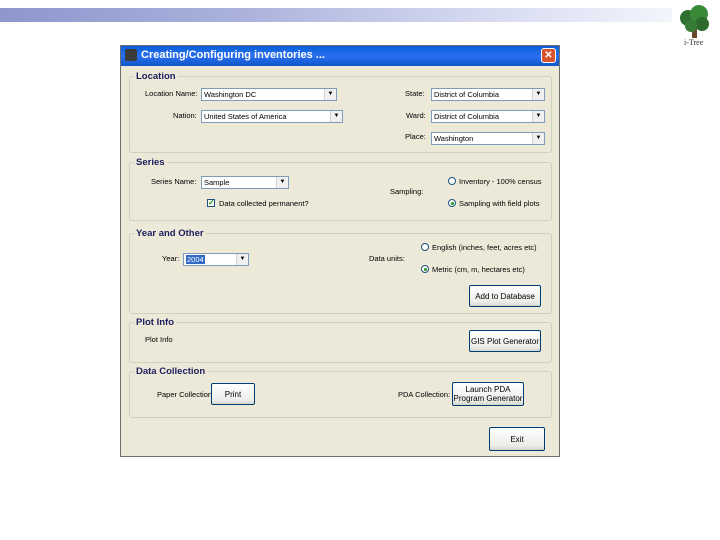  What do you see at coordinates (505, 296) in the screenshot?
I see `add-to-database-button: Add to Database` at bounding box center [505, 296].